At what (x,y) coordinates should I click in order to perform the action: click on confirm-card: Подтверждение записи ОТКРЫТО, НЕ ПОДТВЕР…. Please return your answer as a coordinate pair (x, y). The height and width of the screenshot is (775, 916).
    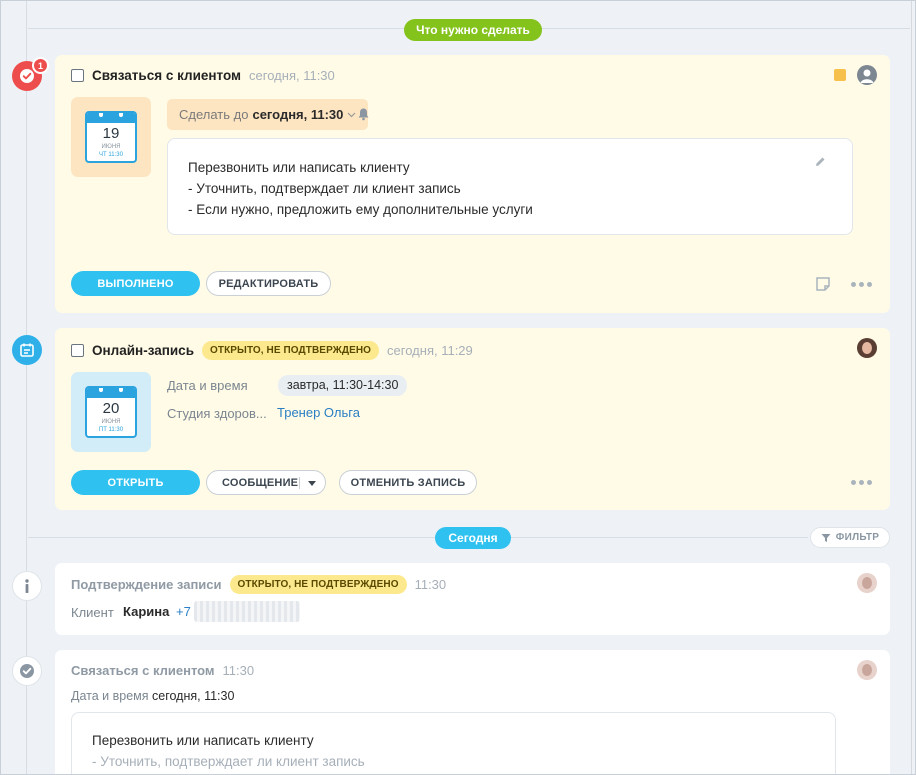
    Looking at the image, I should click on (472, 599).